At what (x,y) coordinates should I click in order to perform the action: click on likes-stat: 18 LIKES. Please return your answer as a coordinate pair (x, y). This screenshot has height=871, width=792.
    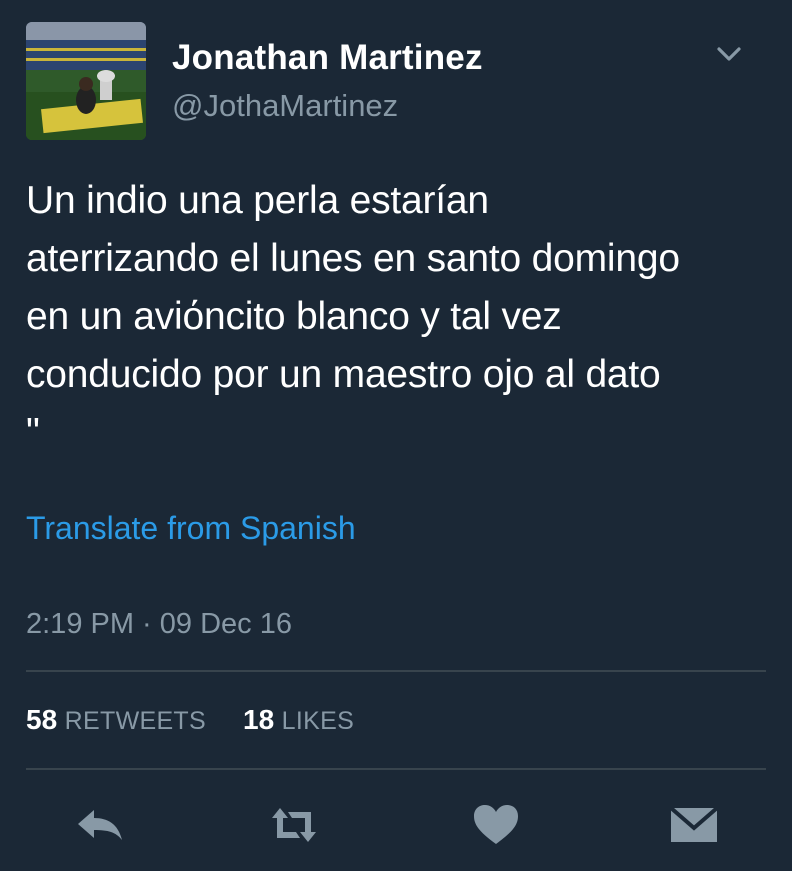
    Looking at the image, I should click on (299, 719).